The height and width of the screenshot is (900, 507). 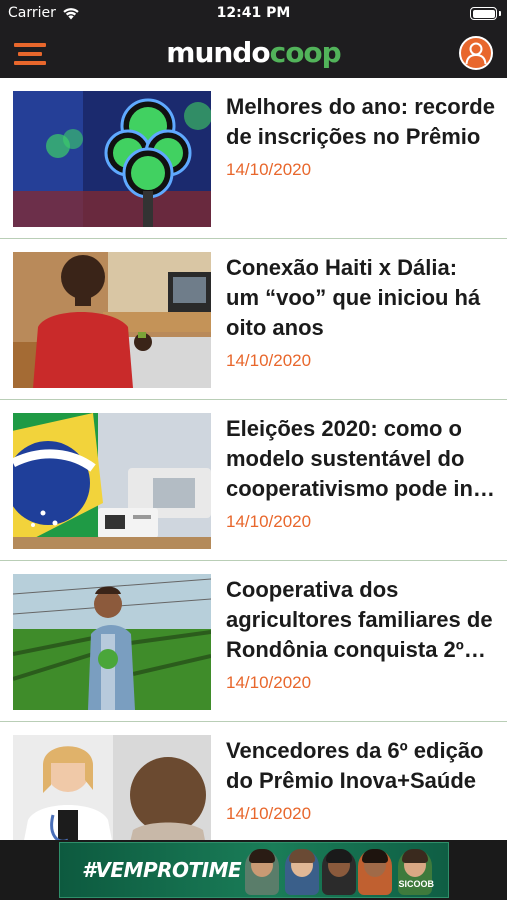 I want to click on trophy-award-photo, so click(x=112, y=159).